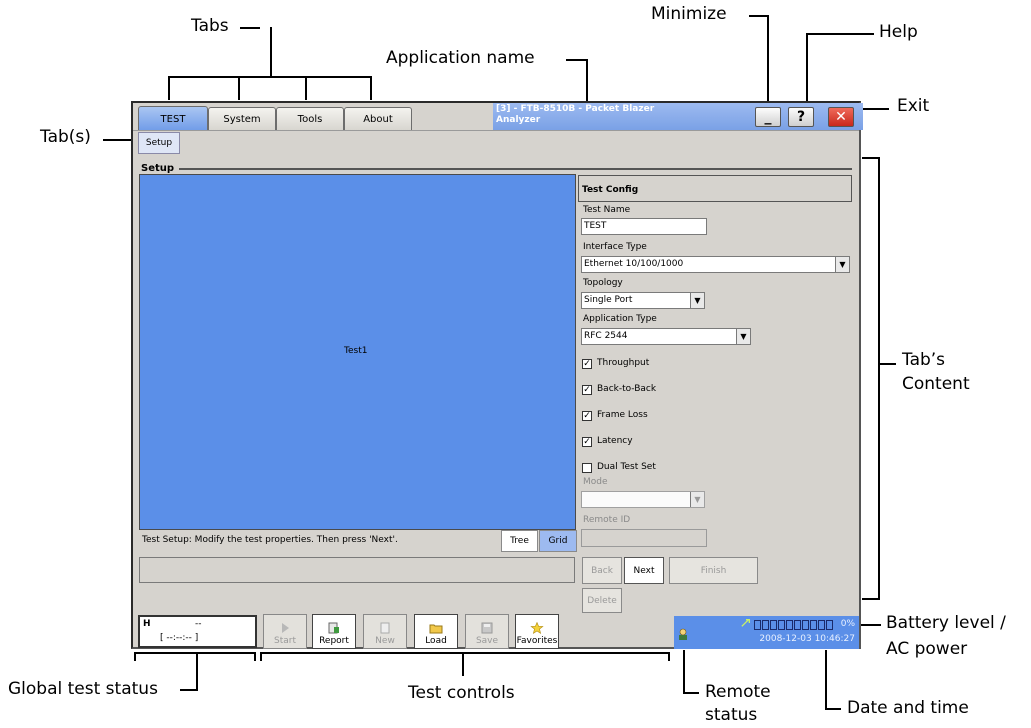 The height and width of the screenshot is (728, 1031). Describe the element at coordinates (496, 143) in the screenshot. I see `subtab-row` at that location.